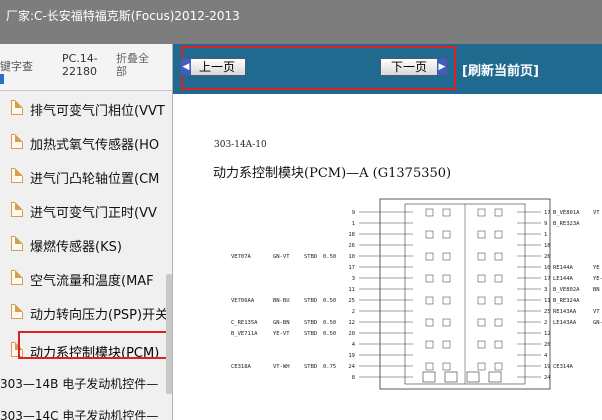 The image size is (602, 420). What do you see at coordinates (83, 211) in the screenshot?
I see `tree-item: 进气可变气门正时(VV` at bounding box center [83, 211].